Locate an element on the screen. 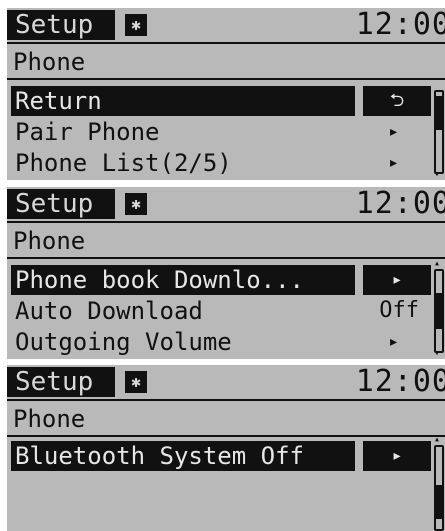  return-icon: ⮌ is located at coordinates (397, 101).